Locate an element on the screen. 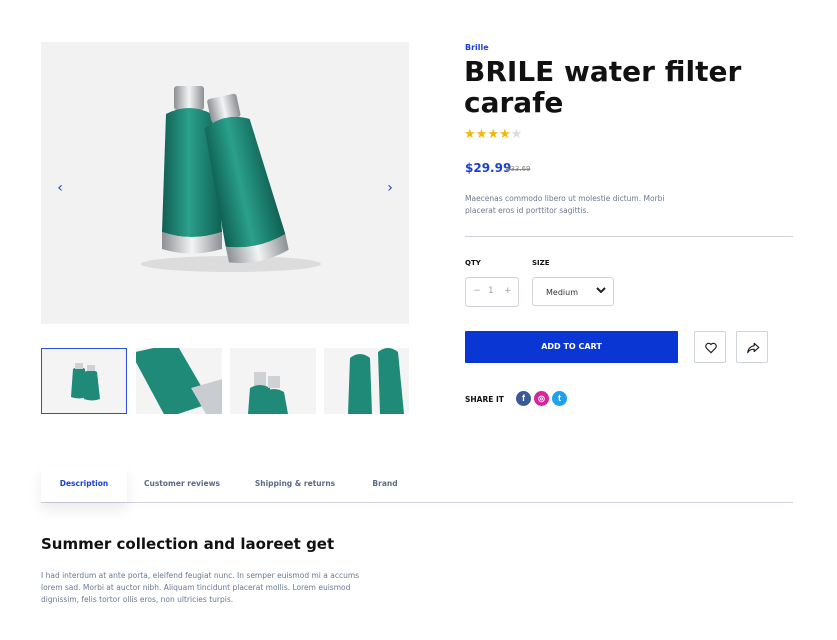 This screenshot has height=640, width=837. share-button is located at coordinates (752, 347).